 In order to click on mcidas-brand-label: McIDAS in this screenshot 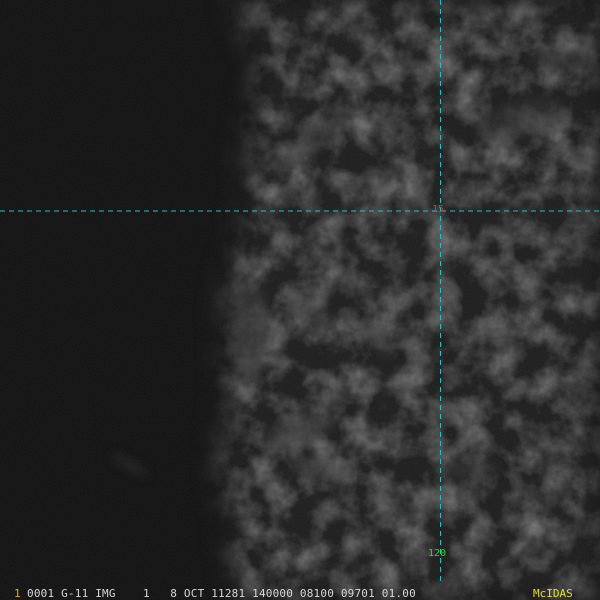, I will do `click(553, 593)`.